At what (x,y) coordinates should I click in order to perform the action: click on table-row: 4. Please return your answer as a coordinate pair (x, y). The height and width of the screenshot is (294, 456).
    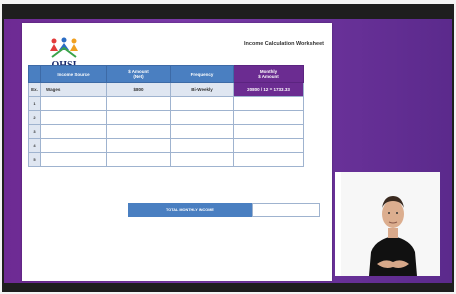
    Looking at the image, I should click on (166, 145).